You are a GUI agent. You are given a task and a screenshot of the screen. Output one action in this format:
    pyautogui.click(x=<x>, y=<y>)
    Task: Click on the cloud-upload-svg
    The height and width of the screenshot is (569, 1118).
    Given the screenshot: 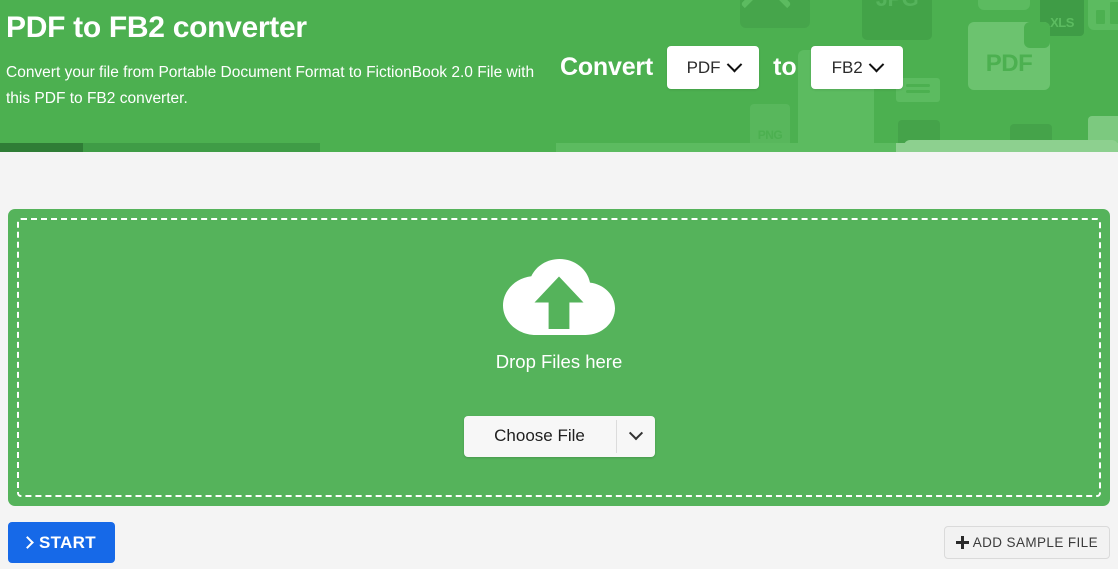 What is the action you would take?
    pyautogui.click(x=559, y=296)
    